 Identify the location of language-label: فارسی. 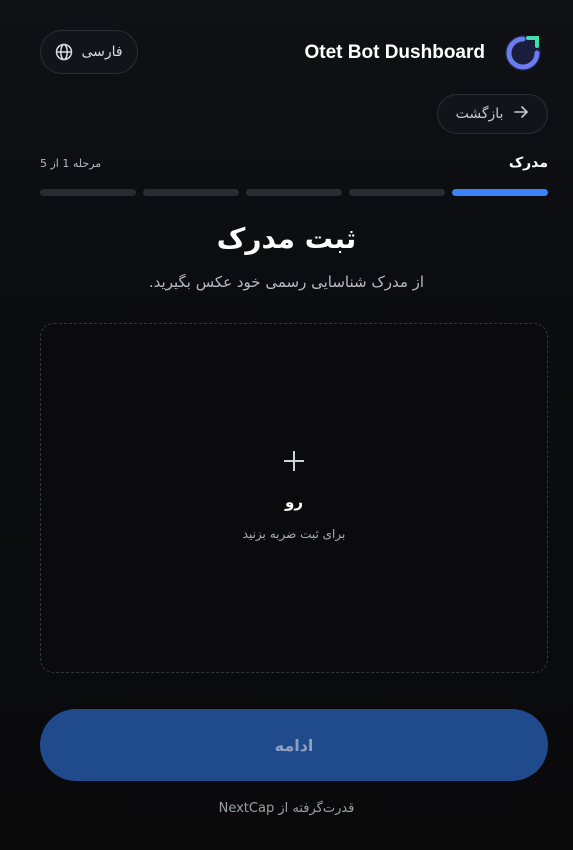
(102, 52).